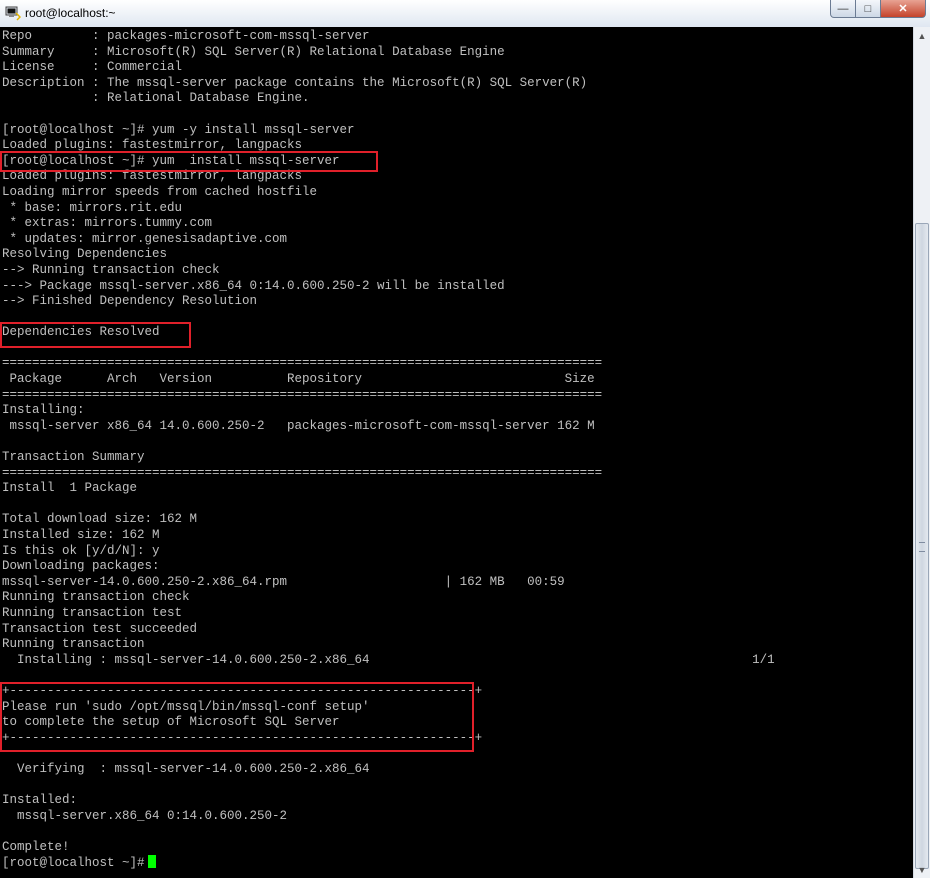 This screenshot has width=930, height=878. What do you see at coordinates (107, 223) in the screenshot?
I see `terminal-line: * extras: mirrors.tummy.com` at bounding box center [107, 223].